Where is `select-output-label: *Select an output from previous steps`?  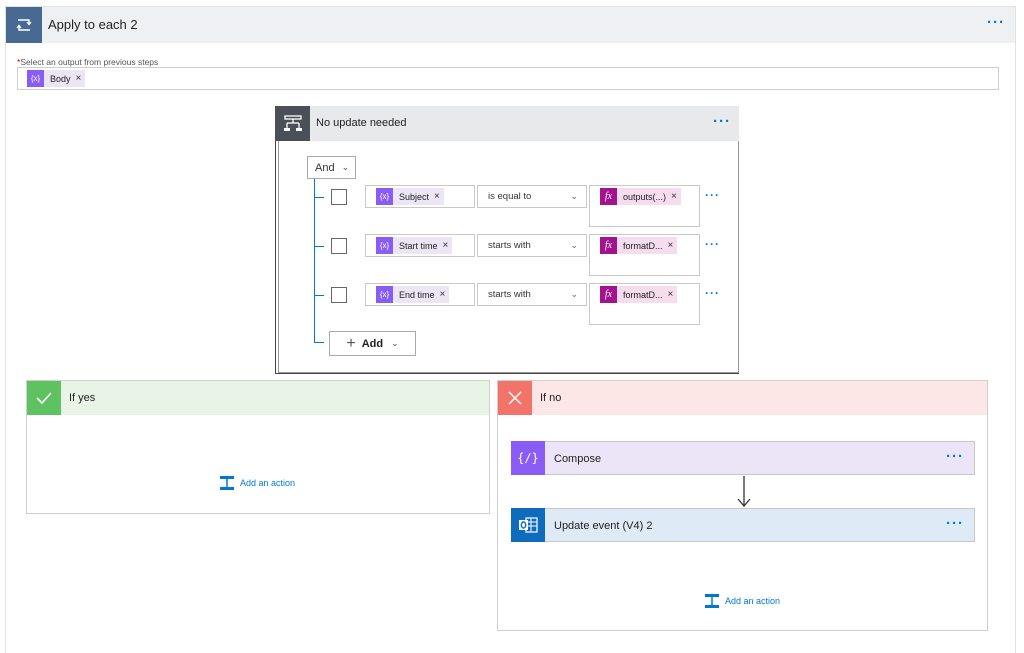
select-output-label: *Select an output from previous steps is located at coordinates (87, 62).